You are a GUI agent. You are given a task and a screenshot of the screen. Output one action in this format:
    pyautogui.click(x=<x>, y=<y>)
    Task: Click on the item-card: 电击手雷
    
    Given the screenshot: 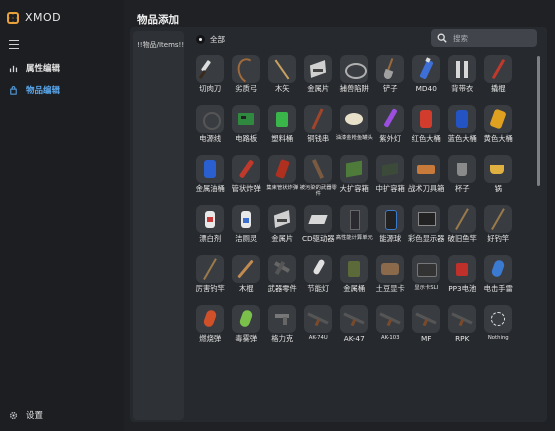 What is the action you would take?
    pyautogui.click(x=498, y=280)
    